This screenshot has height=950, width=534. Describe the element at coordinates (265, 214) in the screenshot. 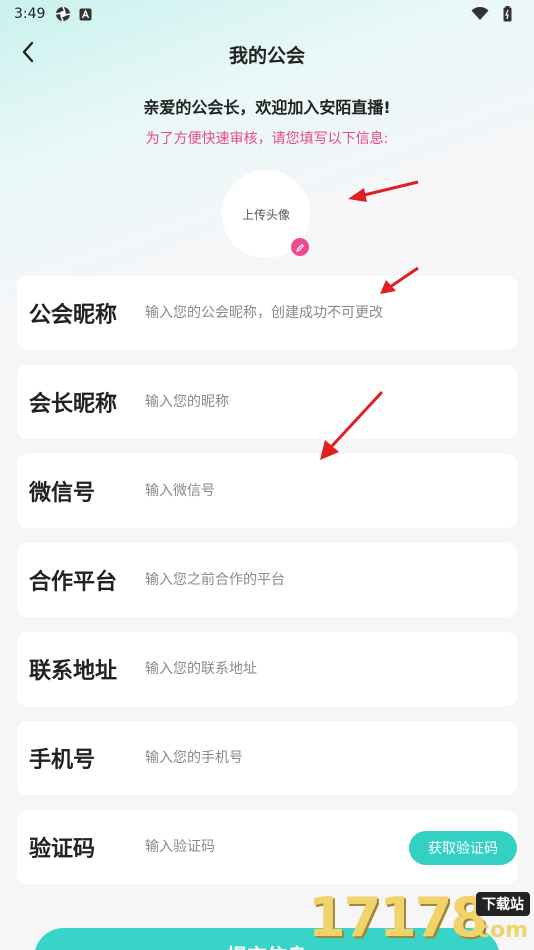

I see `avatar-upload-label: 上传头像` at that location.